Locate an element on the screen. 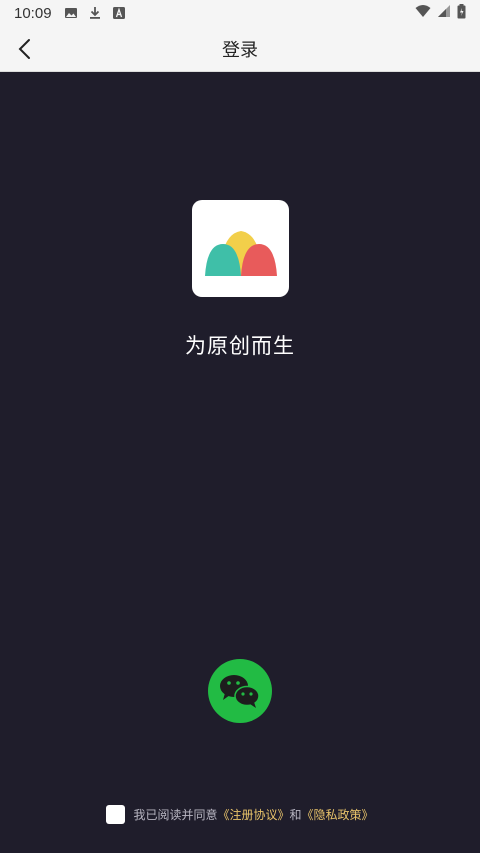  agreement-conjunction: 和 is located at coordinates (295, 815).